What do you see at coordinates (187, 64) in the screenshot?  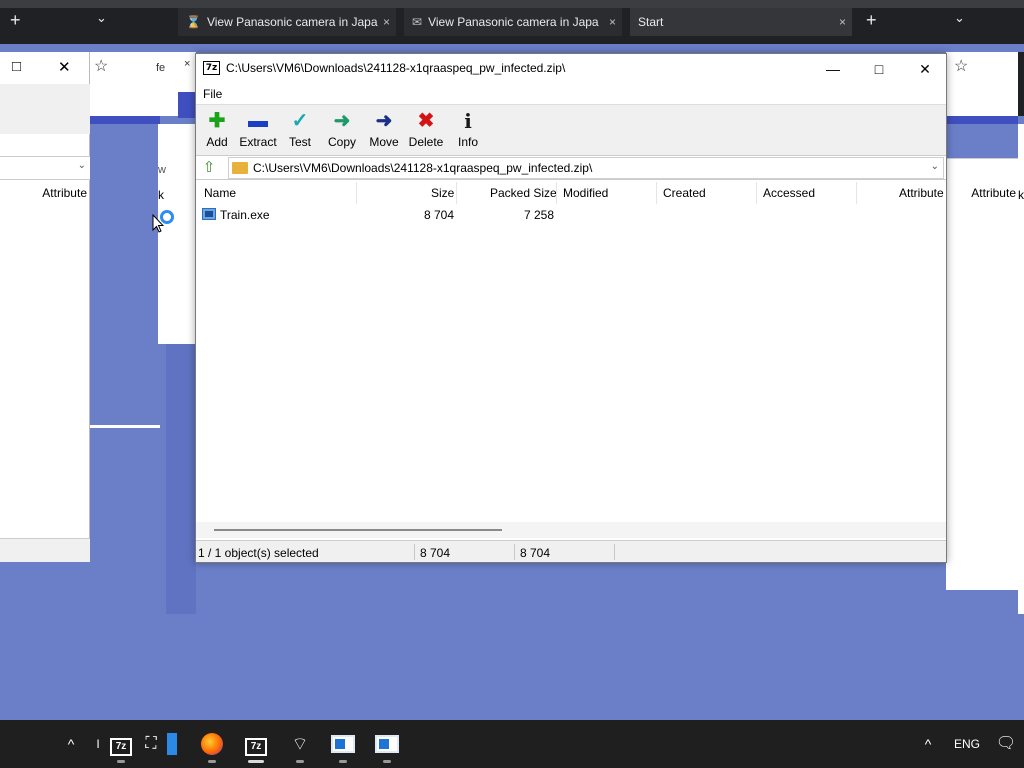 I see `bg-close-icon: ×` at bounding box center [187, 64].